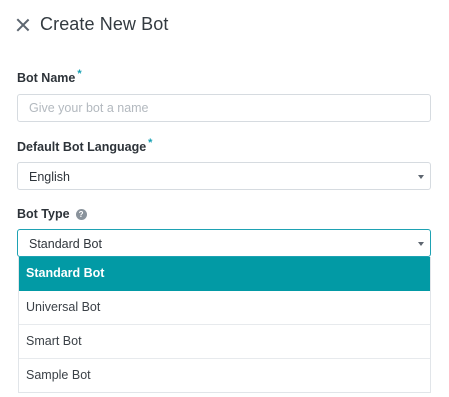  Describe the element at coordinates (23, 25) in the screenshot. I see `close-icon` at that location.